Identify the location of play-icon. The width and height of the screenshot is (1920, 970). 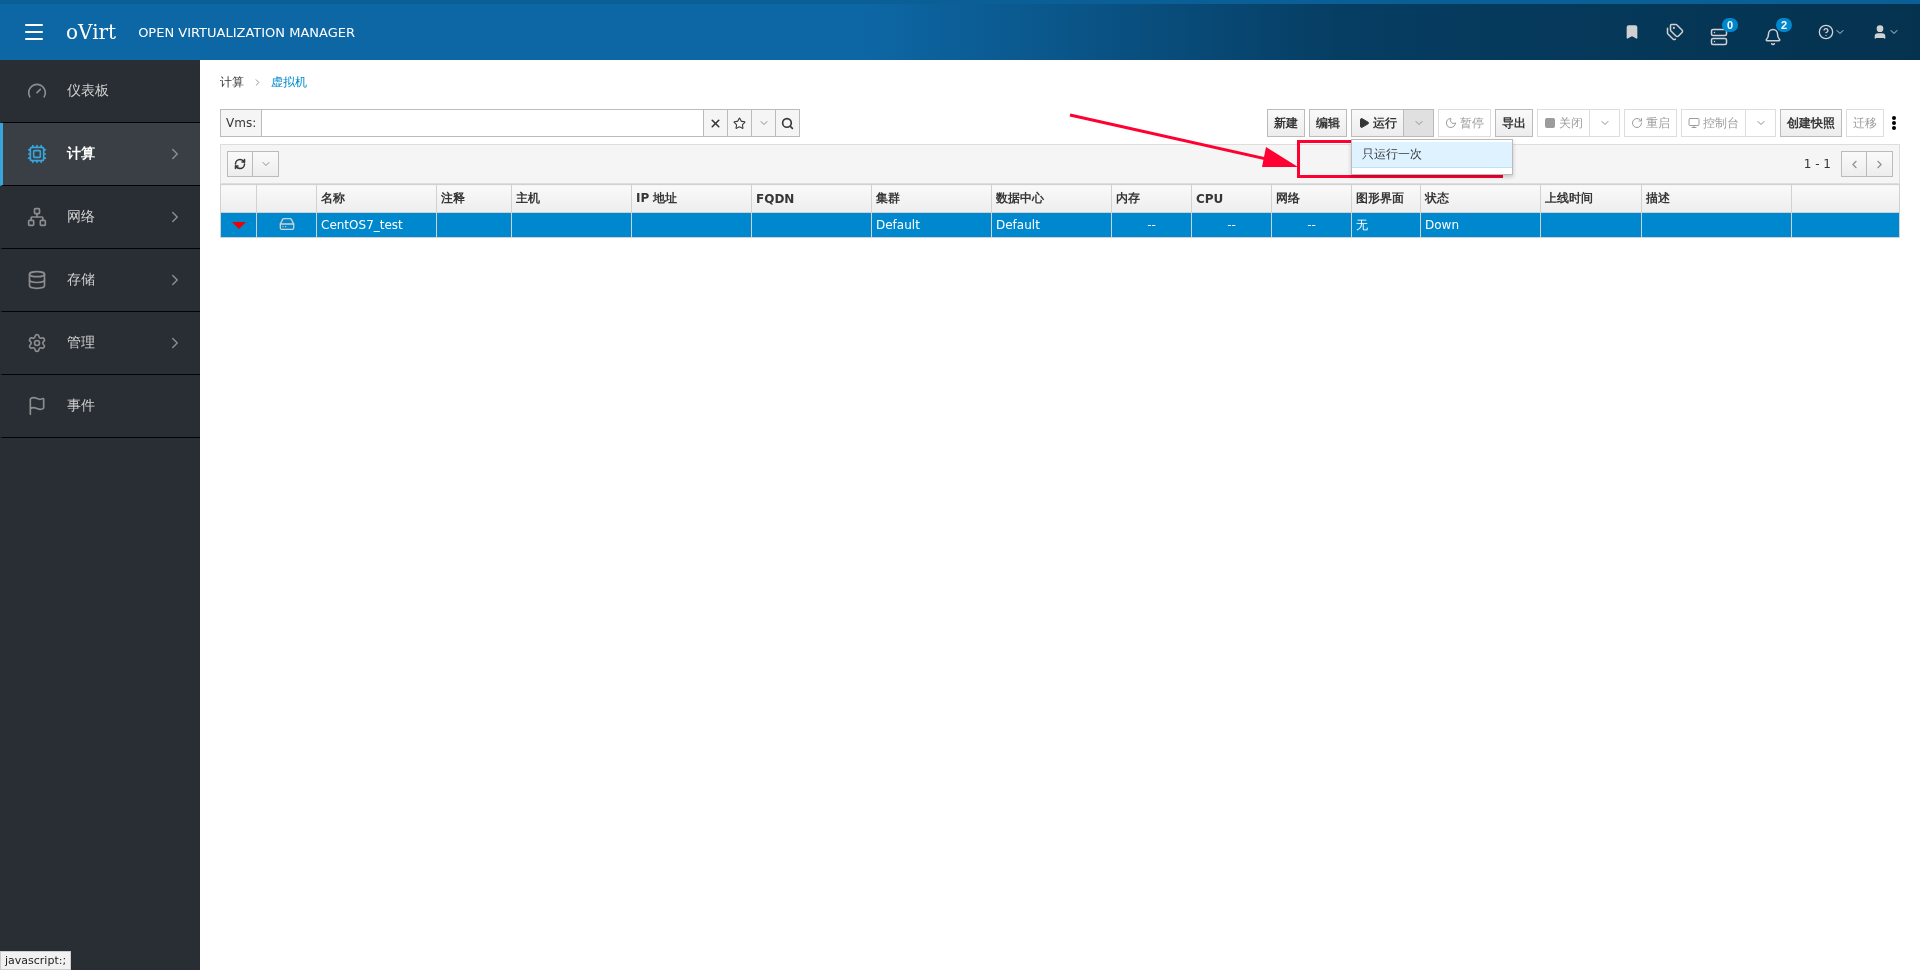
(1364, 123).